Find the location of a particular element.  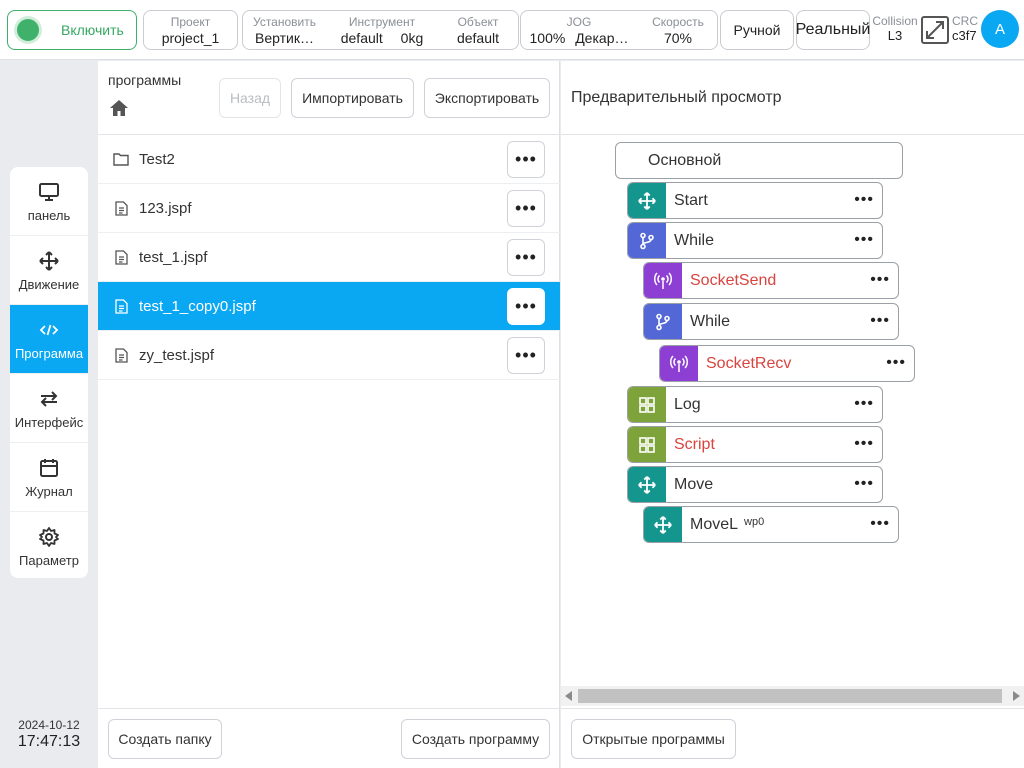

home-icon is located at coordinates (119, 108).